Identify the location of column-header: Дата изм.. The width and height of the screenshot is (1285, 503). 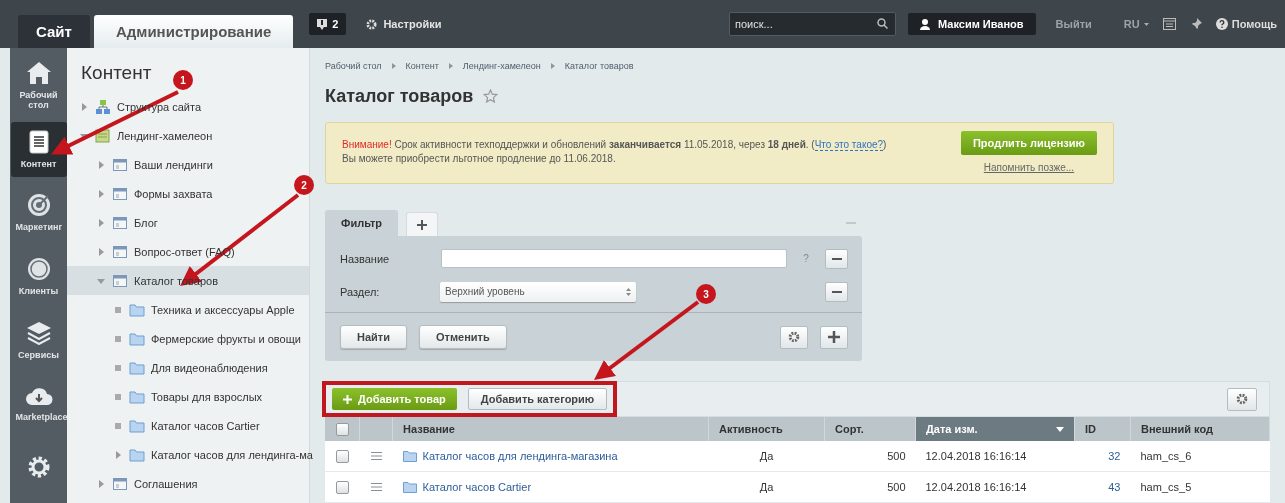
(995, 429).